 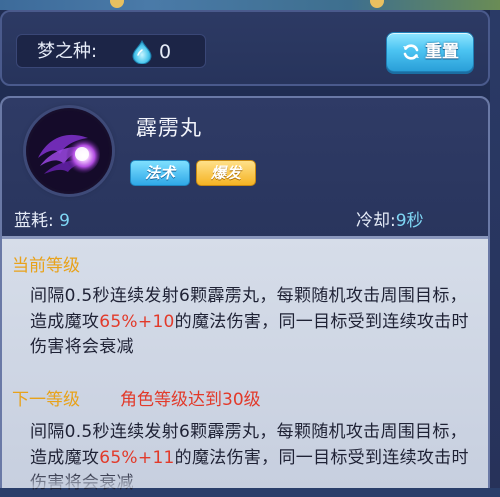 I want to click on skill-icon, so click(x=69, y=151).